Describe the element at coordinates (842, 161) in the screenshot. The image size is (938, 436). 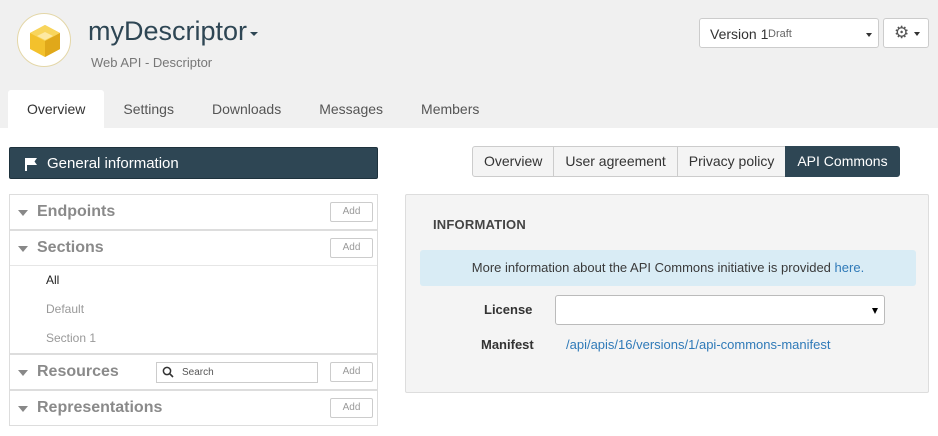
I see `subtab-api-commons: API Commons` at that location.